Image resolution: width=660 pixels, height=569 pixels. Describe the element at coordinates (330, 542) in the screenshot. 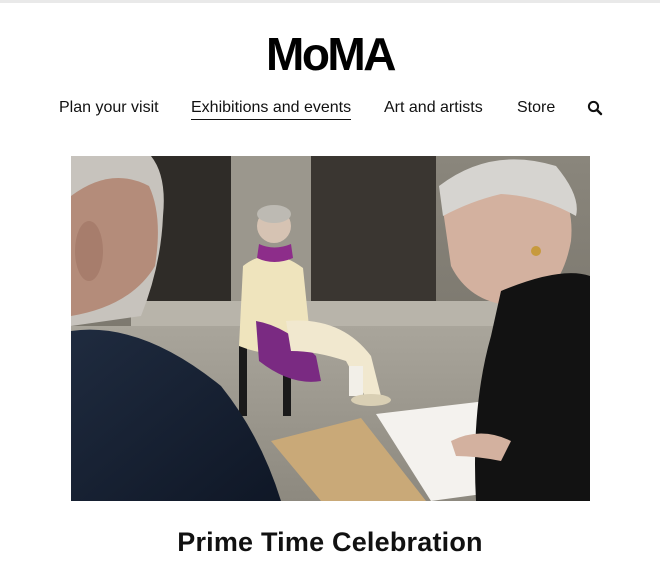

I see `feature-headline: Prime Time Celebration` at that location.